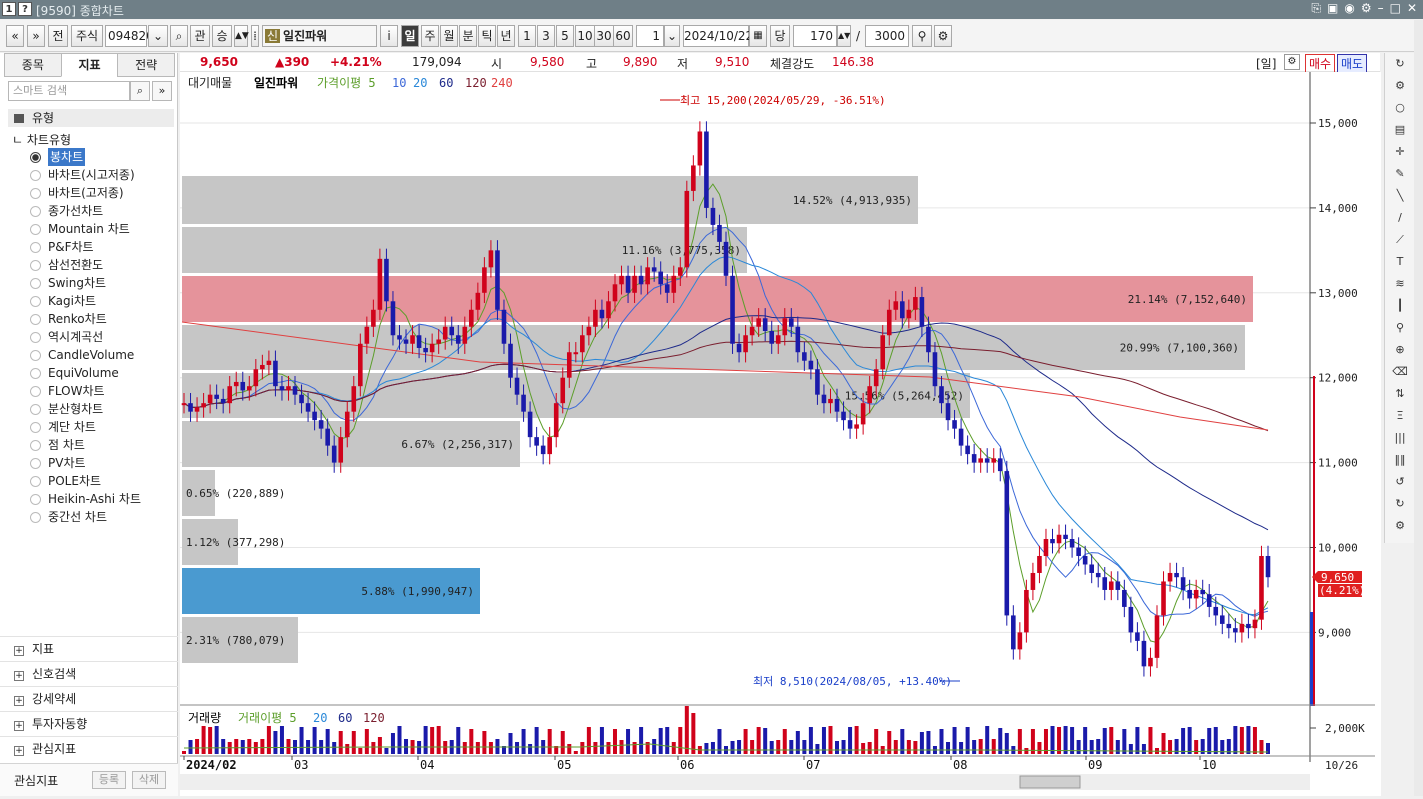 This screenshot has height=799, width=1423. Describe the element at coordinates (200, 36) in the screenshot. I see `gwan-button: 관` at that location.